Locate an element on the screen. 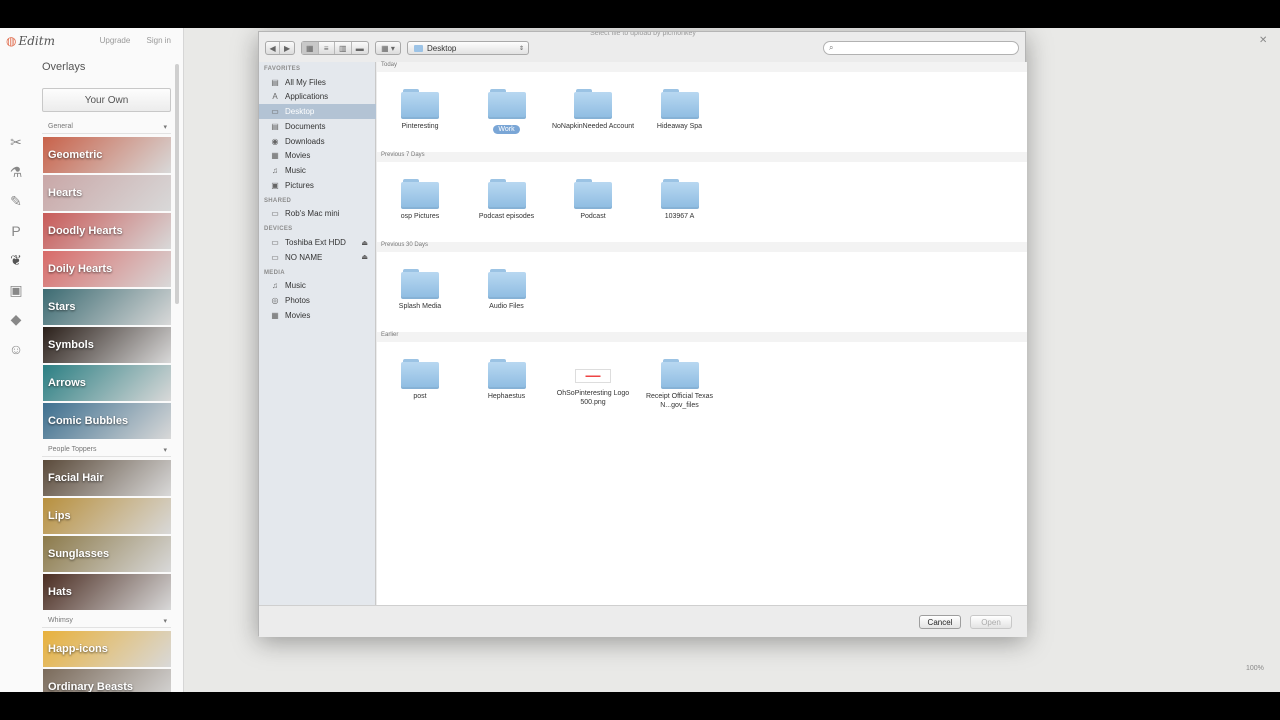 This screenshot has height=720, width=1280. sidebar-item-label: Movies is located at coordinates (298, 315).